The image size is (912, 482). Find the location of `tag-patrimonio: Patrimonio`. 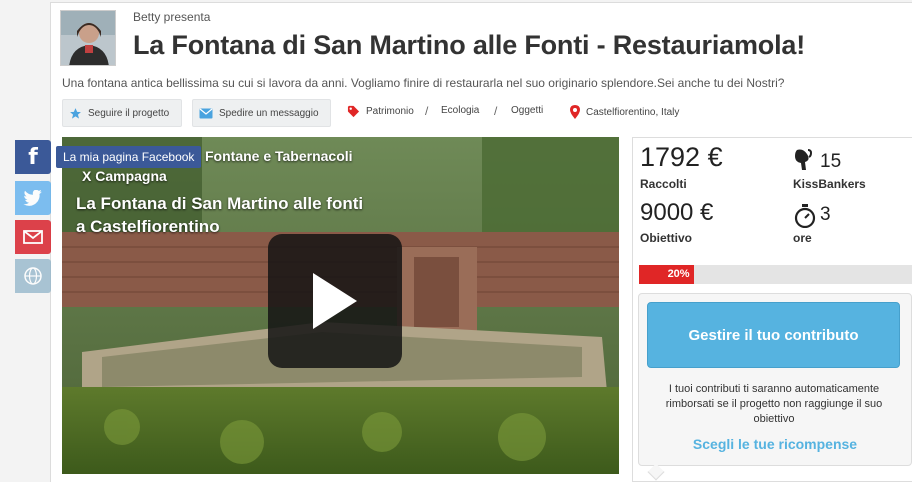

tag-patrimonio: Patrimonio is located at coordinates (380, 111).